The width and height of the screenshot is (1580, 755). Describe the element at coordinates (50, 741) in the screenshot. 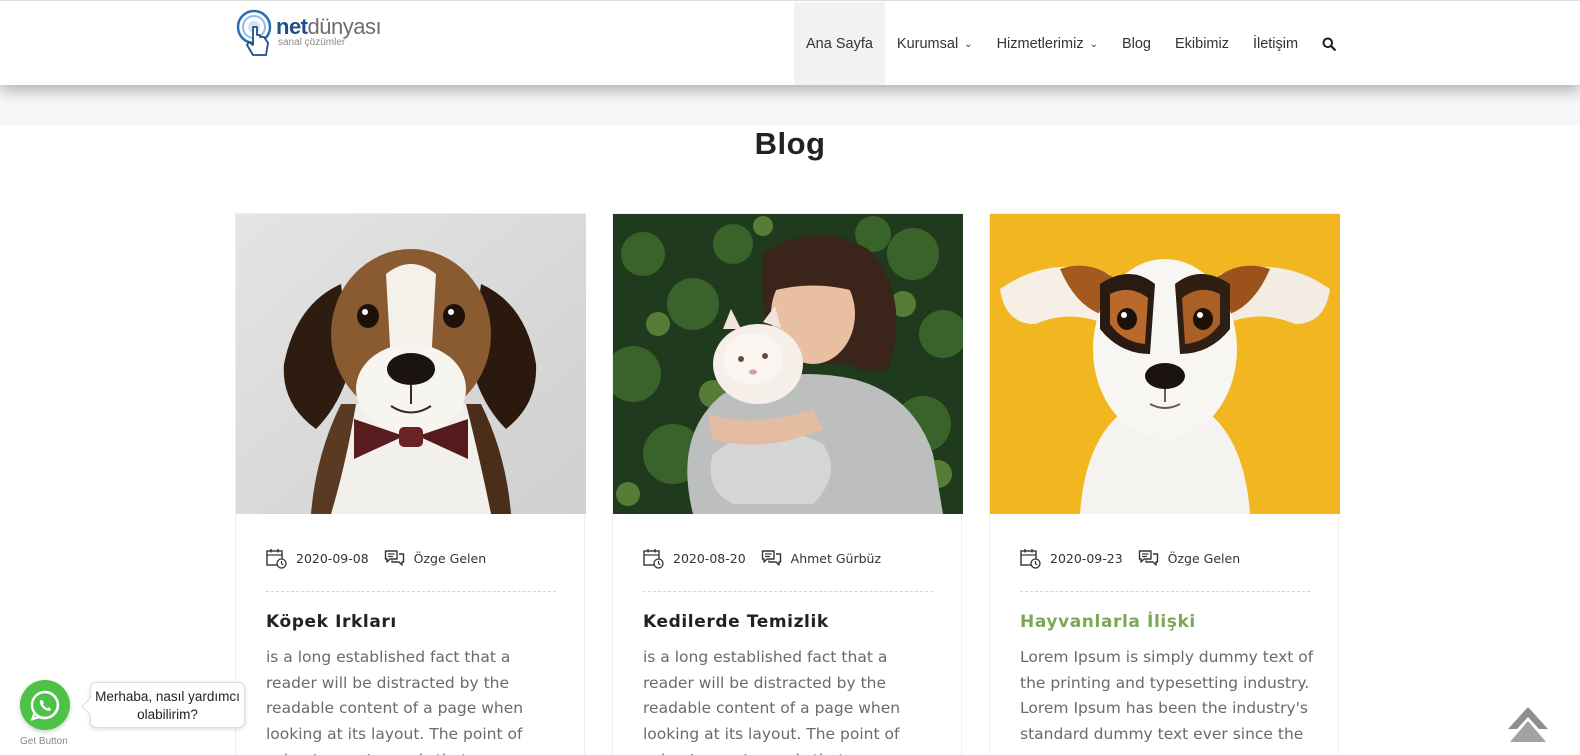

I see `get-button-label: Get Button` at that location.